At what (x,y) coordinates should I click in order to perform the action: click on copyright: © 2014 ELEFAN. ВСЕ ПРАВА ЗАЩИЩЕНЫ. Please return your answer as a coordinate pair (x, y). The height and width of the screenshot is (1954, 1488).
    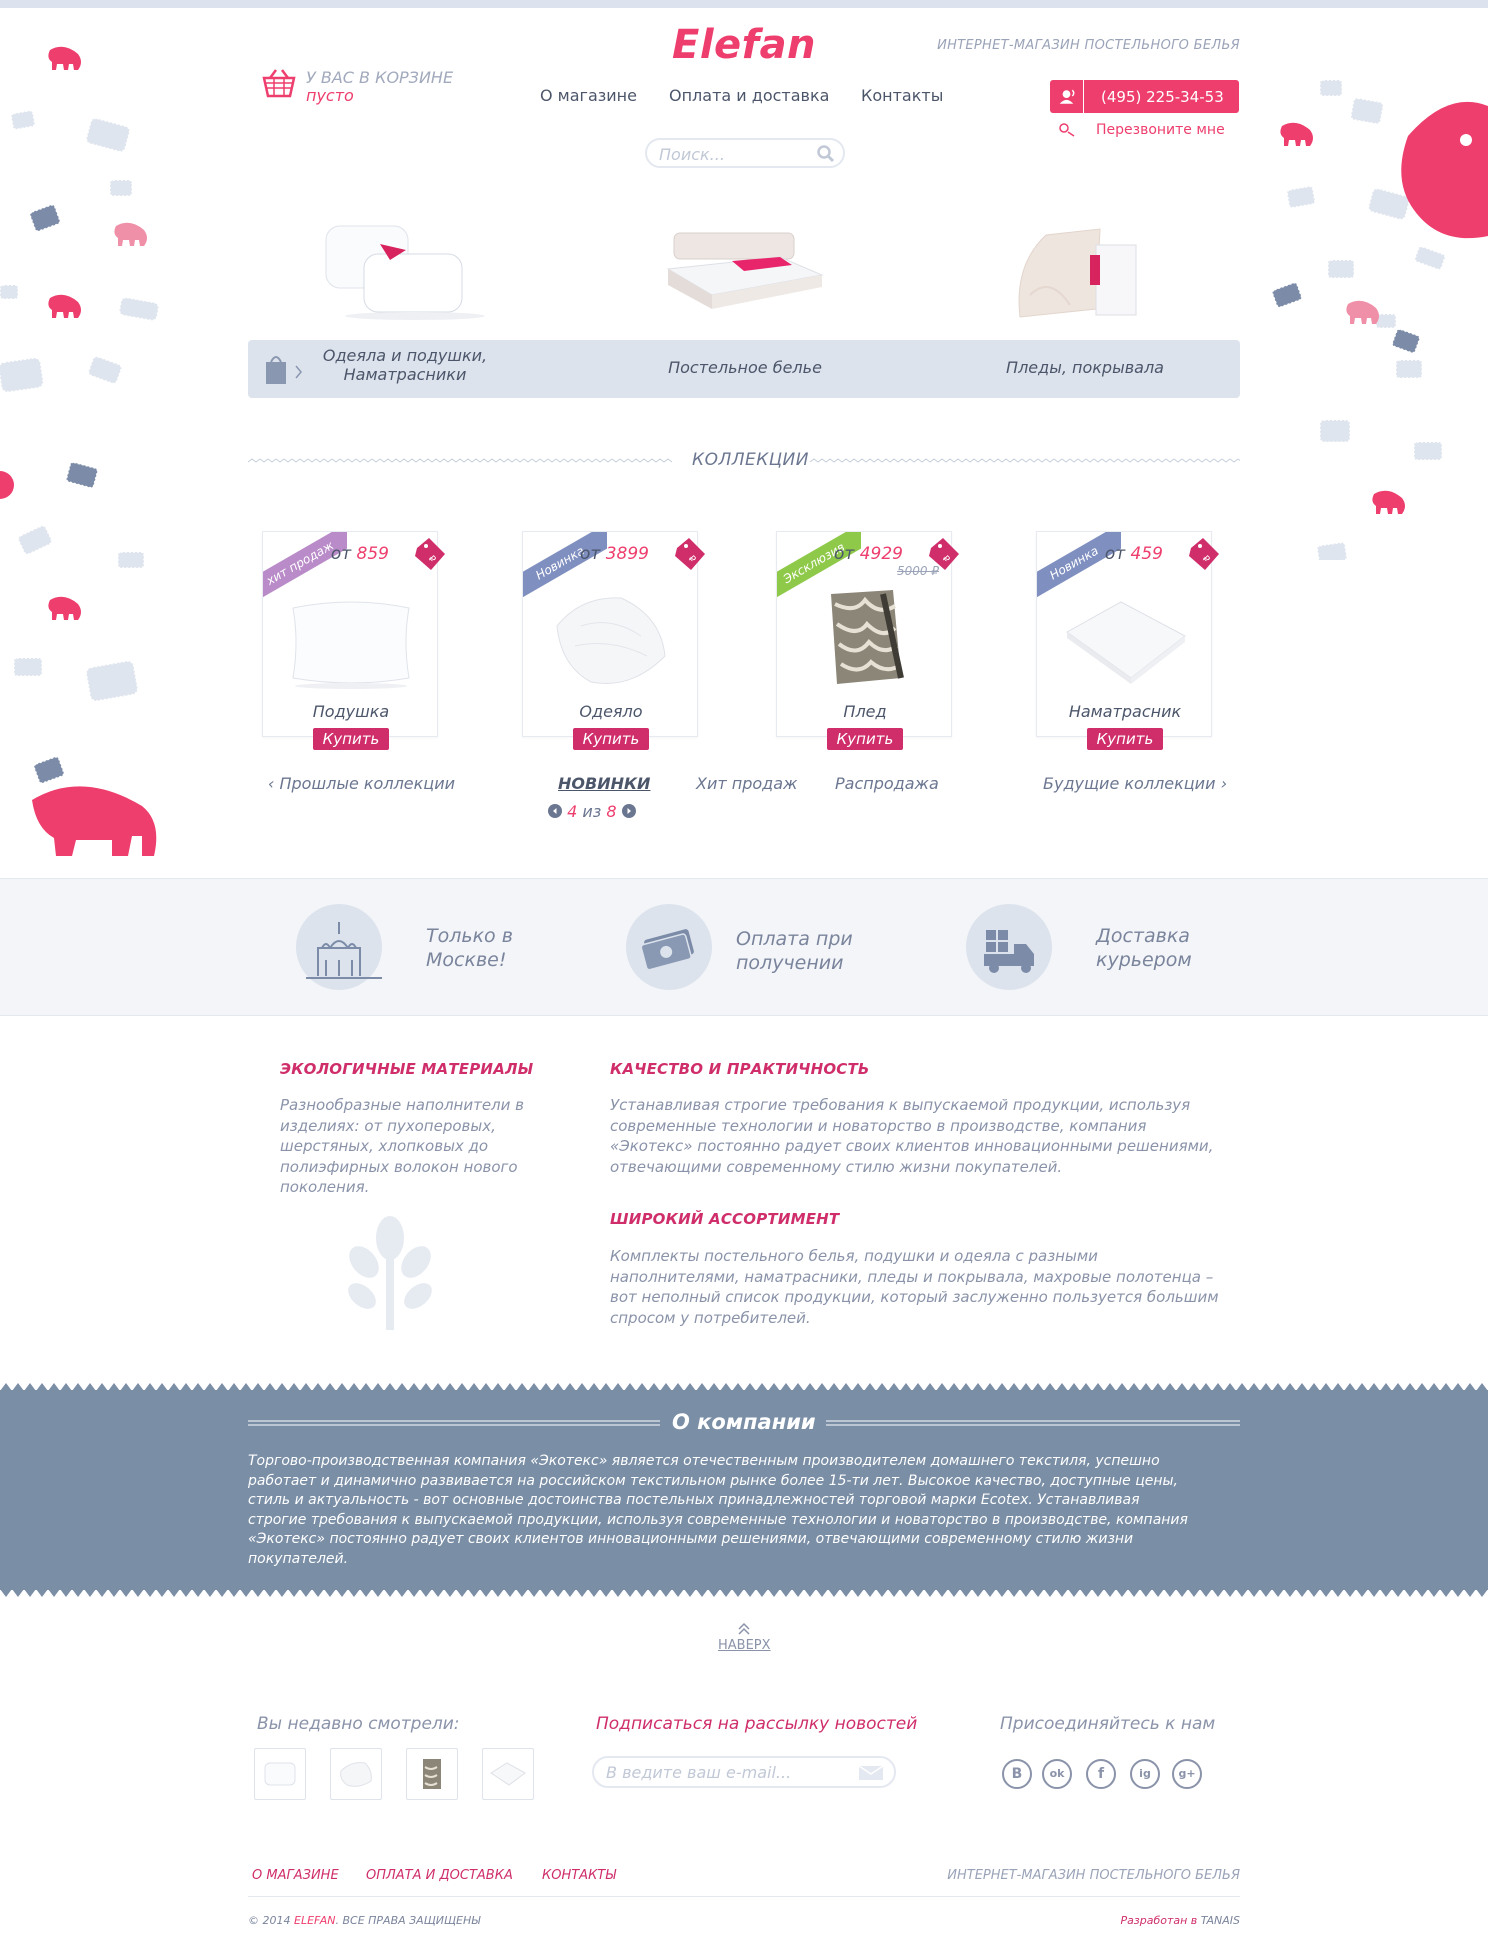
    Looking at the image, I should click on (364, 1920).